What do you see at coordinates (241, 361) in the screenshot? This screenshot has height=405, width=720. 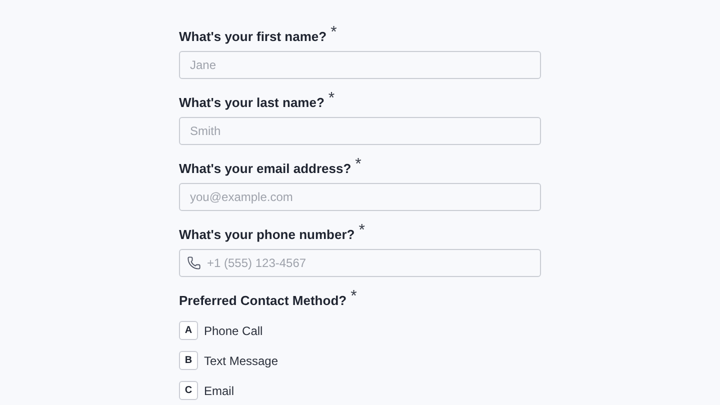 I see `option-label: Text Message` at bounding box center [241, 361].